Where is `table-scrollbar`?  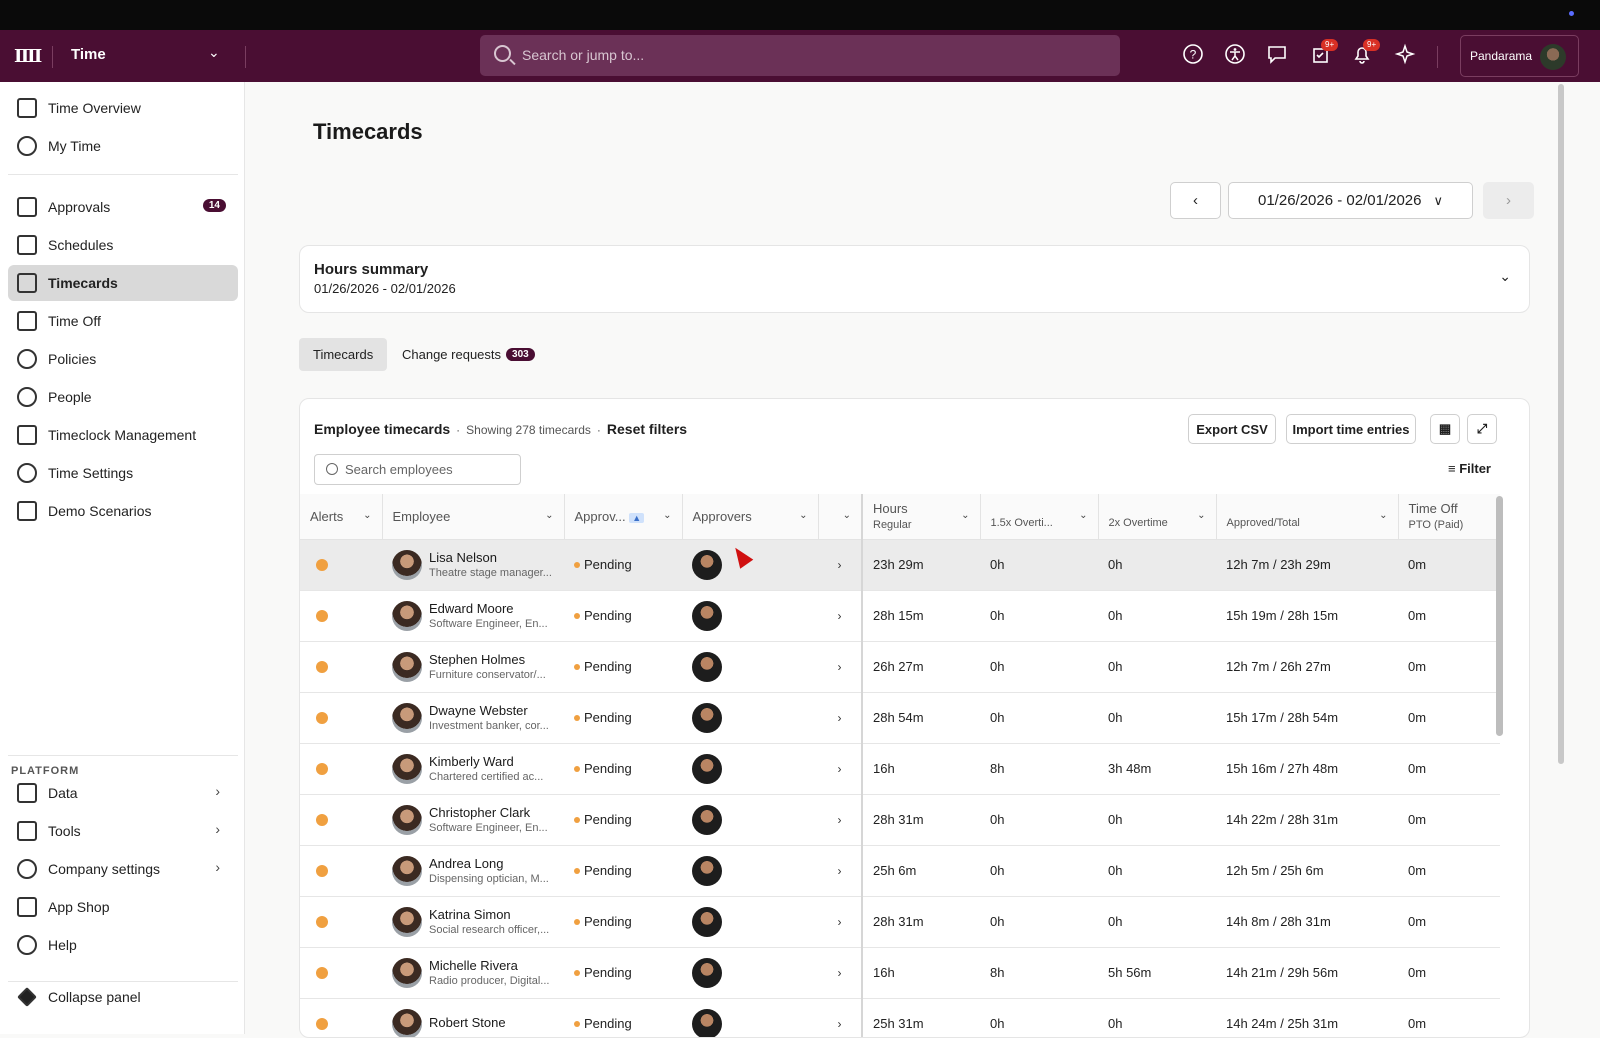 table-scrollbar is located at coordinates (1499, 616).